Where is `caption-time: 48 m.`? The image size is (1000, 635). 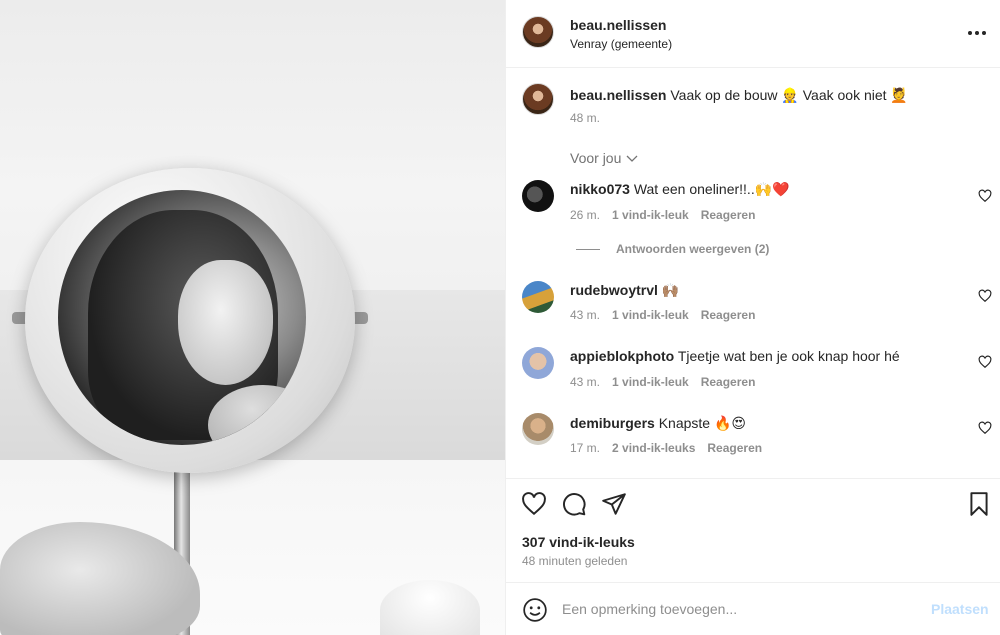 caption-time: 48 m. is located at coordinates (585, 118).